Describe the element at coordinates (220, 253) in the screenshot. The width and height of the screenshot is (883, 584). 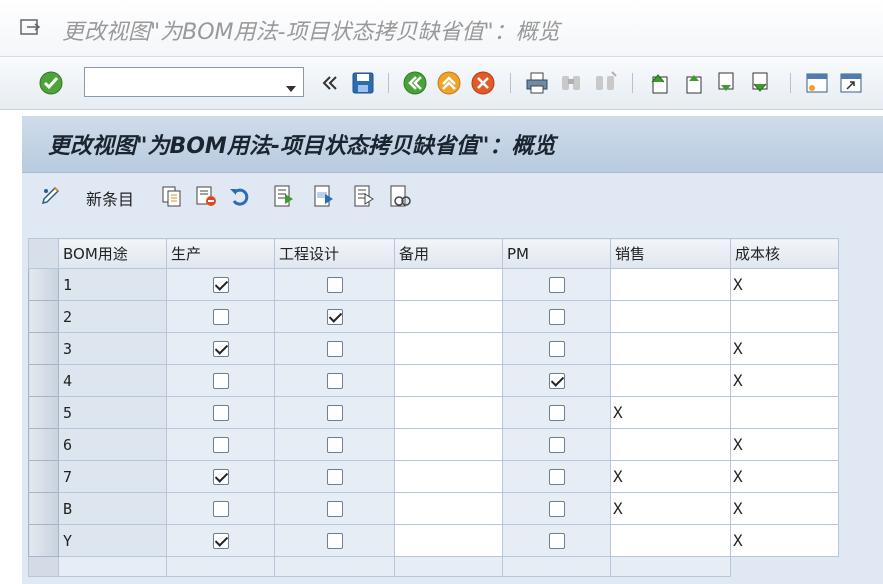
I see `column-header: 生产` at that location.